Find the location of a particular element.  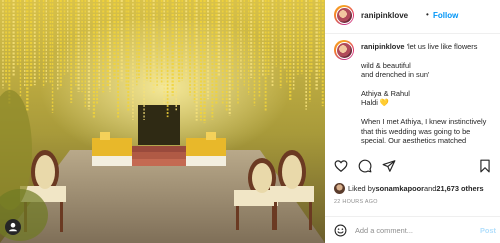

caption-username: ranipinklove is located at coordinates (383, 46).